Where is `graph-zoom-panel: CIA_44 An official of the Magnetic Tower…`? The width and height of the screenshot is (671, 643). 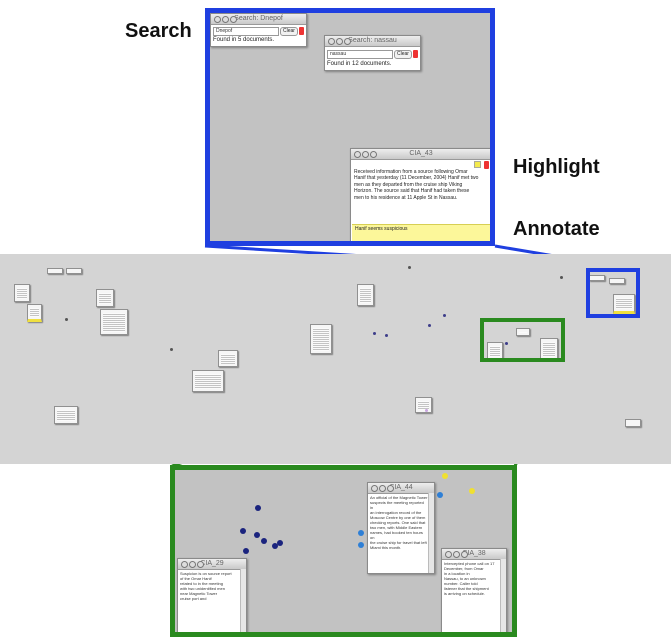
graph-zoom-panel: CIA_44 An official of the Magnetic Tower… is located at coordinates (343, 551).